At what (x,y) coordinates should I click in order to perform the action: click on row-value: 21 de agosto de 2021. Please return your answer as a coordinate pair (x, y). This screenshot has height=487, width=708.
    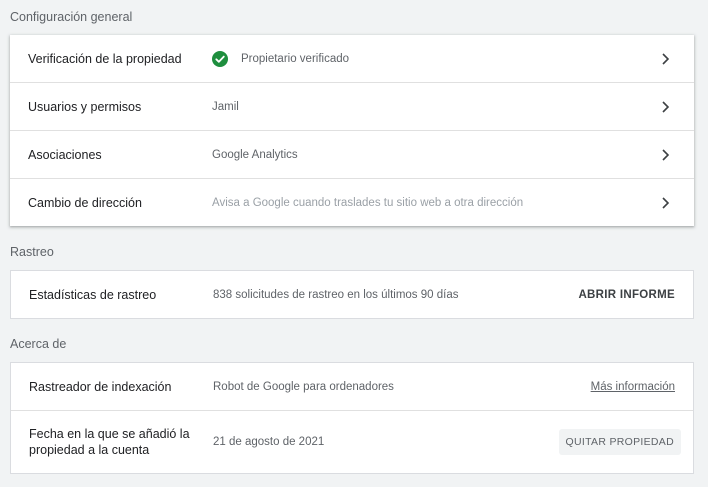
    Looking at the image, I should click on (269, 442).